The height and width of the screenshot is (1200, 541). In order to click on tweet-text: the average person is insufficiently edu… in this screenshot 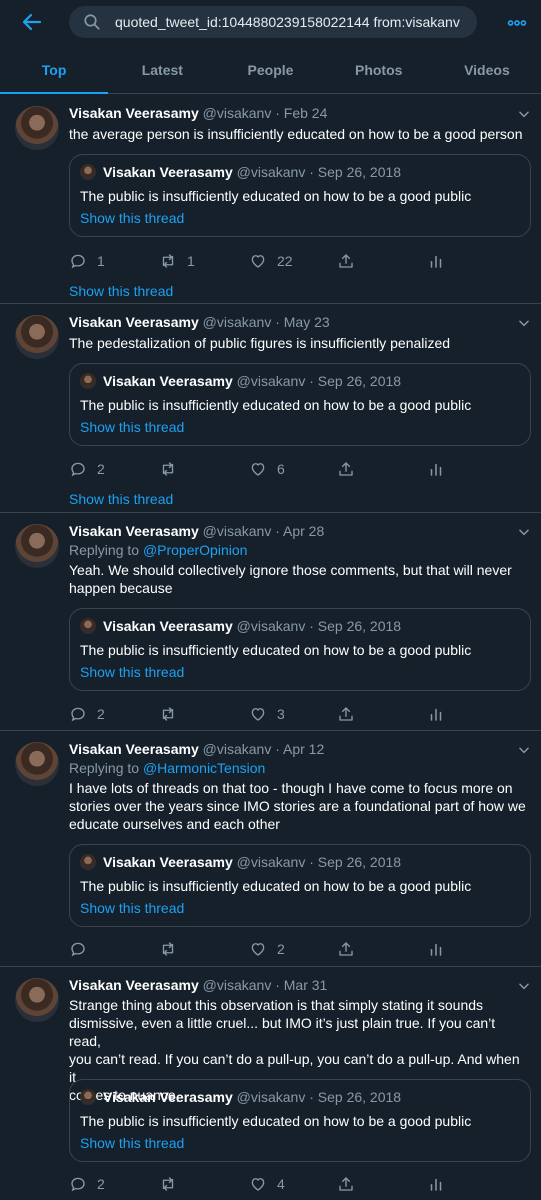, I will do `click(296, 134)`.